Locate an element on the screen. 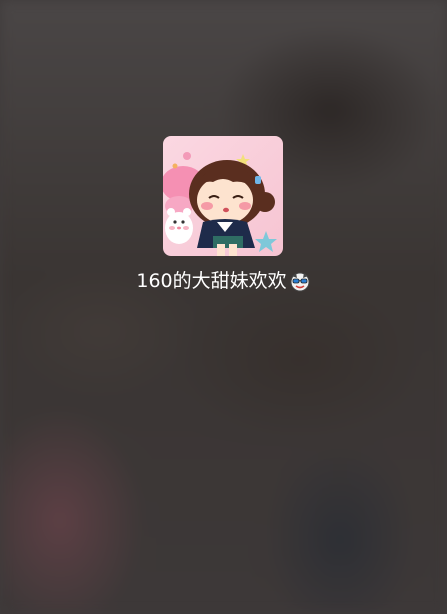  cartoon-girl-avatar-icon is located at coordinates (223, 196).